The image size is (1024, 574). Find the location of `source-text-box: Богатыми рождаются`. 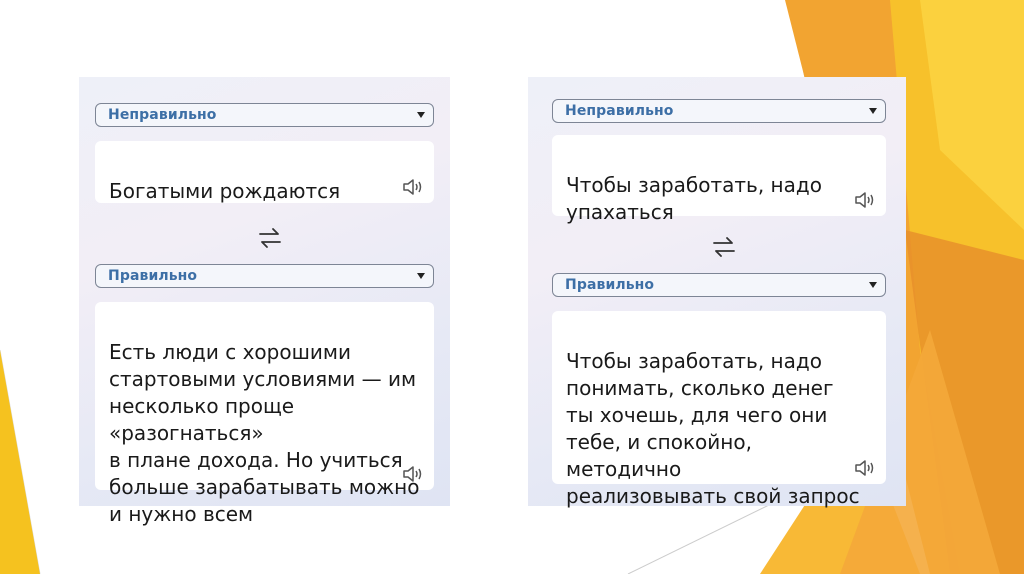

source-text-box: Богатыми рождаются is located at coordinates (264, 172).